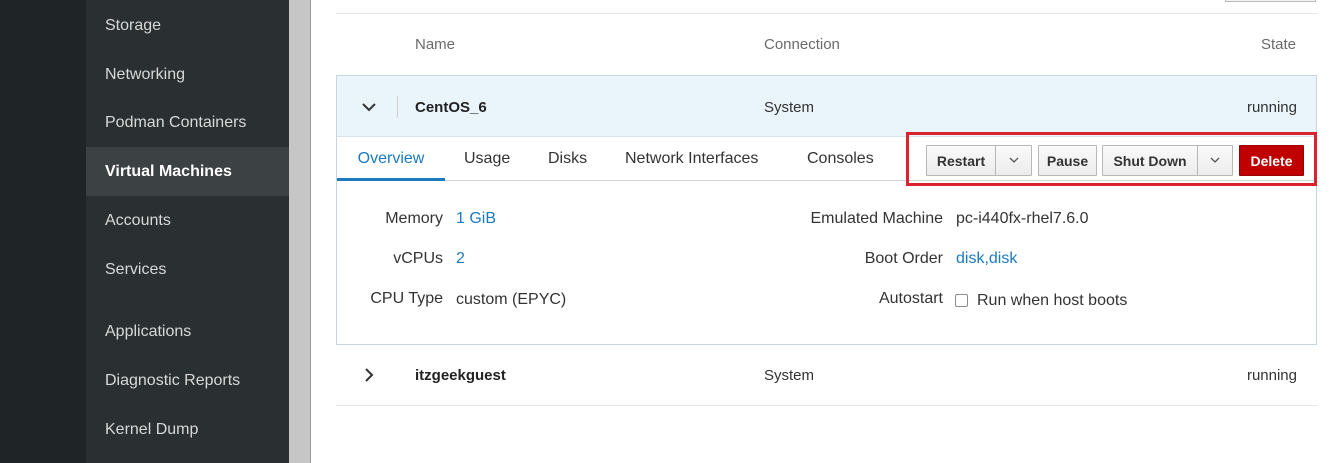 This screenshot has width=1341, height=463. What do you see at coordinates (43, 231) in the screenshot?
I see `left-strip` at bounding box center [43, 231].